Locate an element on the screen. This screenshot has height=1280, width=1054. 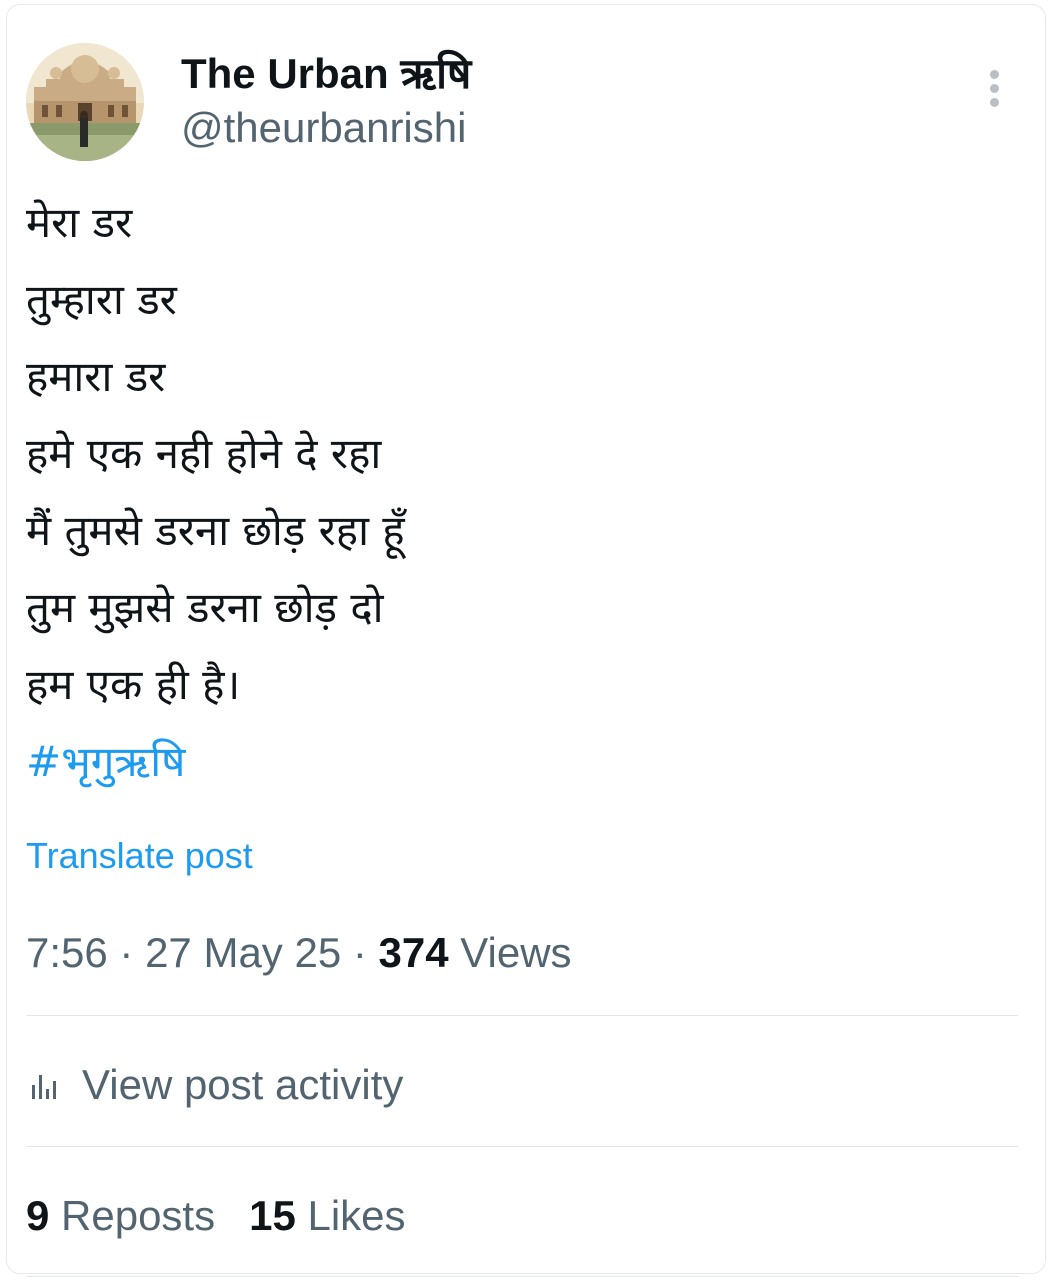
more-options-button is located at coordinates (995, 89).